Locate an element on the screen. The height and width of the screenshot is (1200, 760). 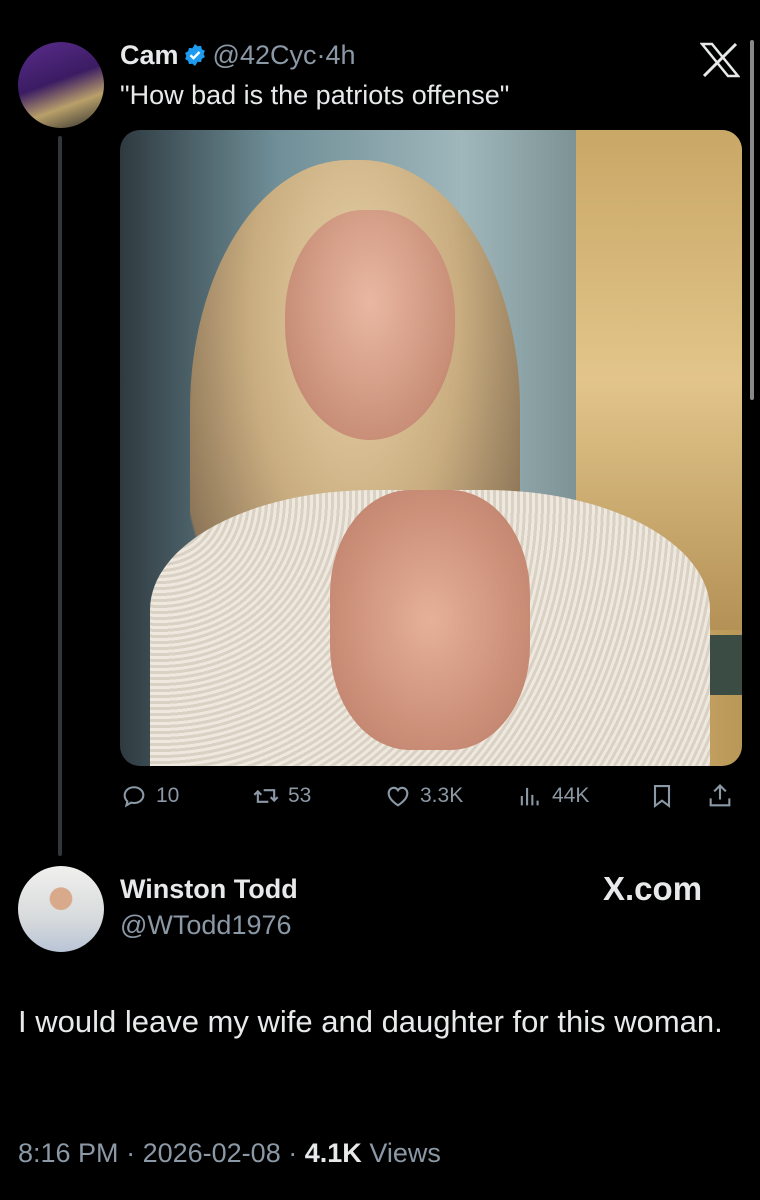
reply-button: 10 is located at coordinates (149, 796).